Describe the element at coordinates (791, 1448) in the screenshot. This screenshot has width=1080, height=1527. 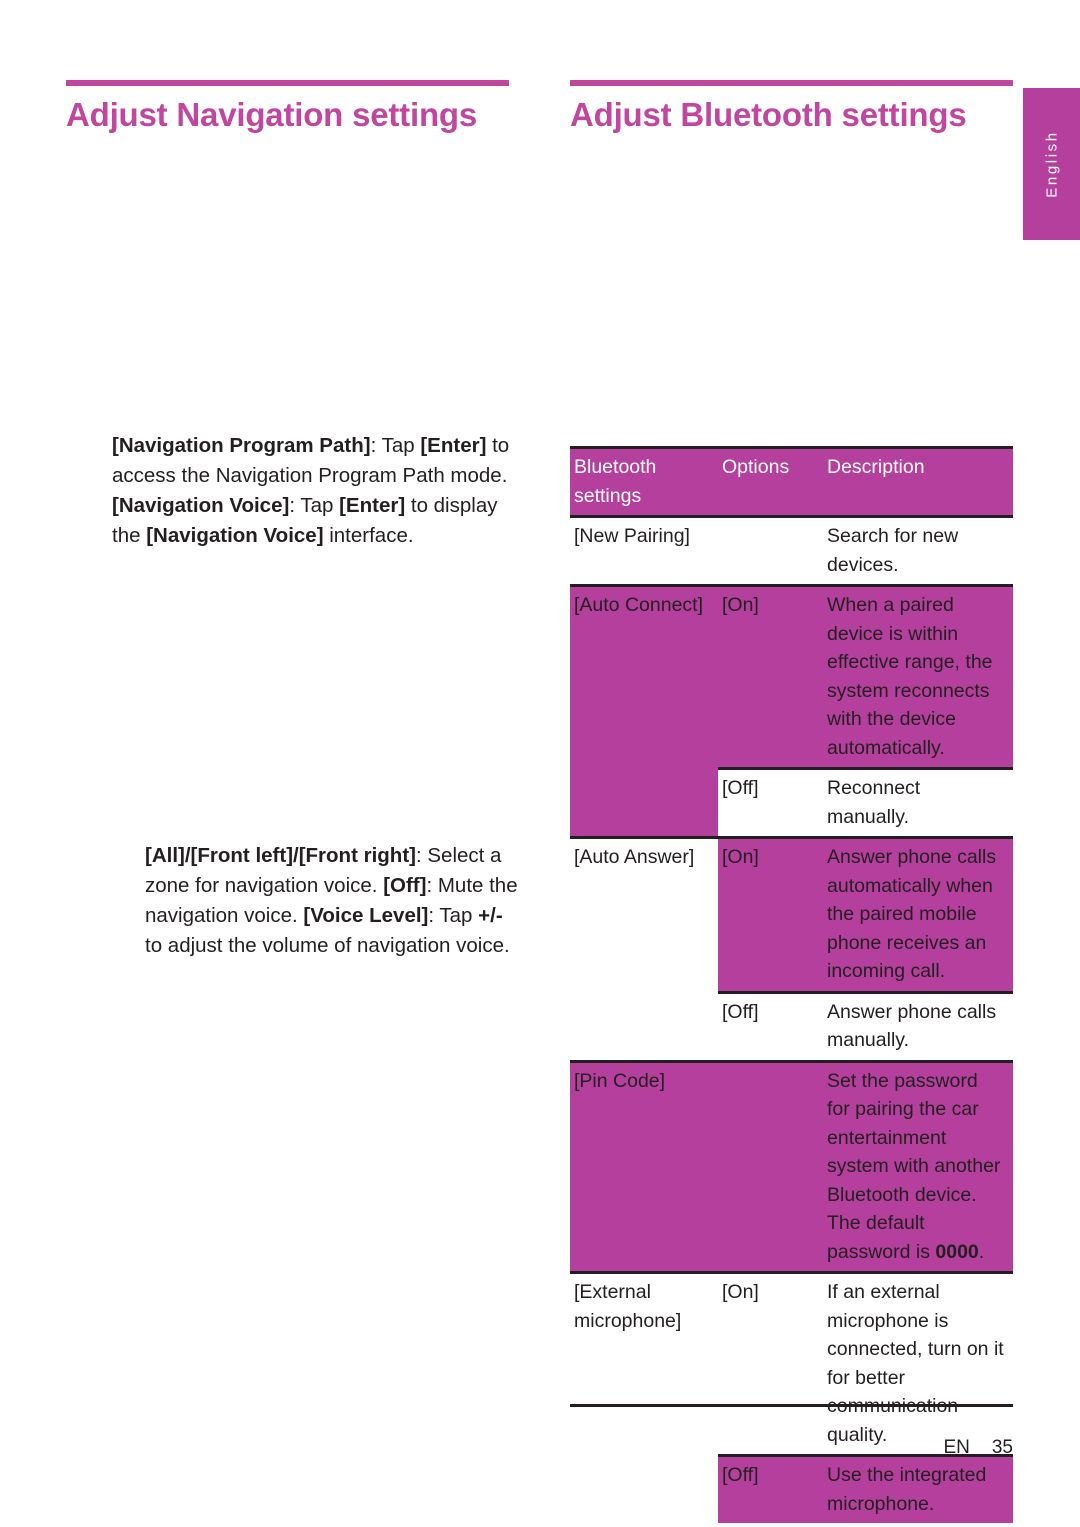
I see `page-footer: EN 35` at that location.